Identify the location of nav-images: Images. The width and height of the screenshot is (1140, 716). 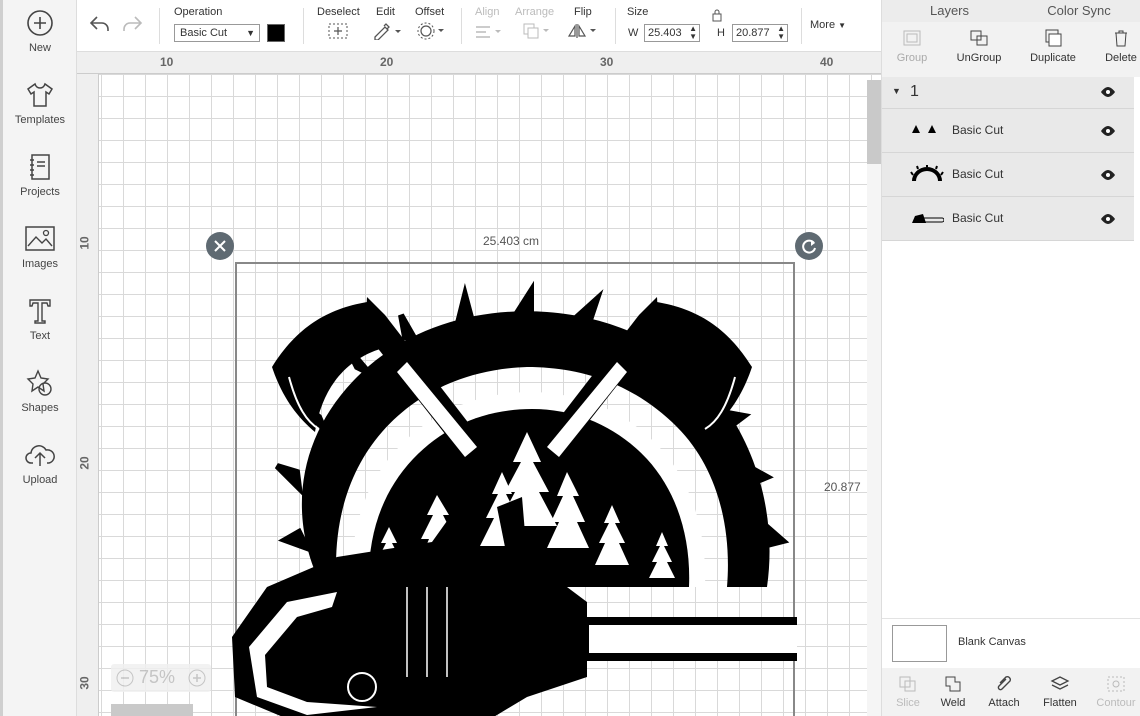
(40, 257).